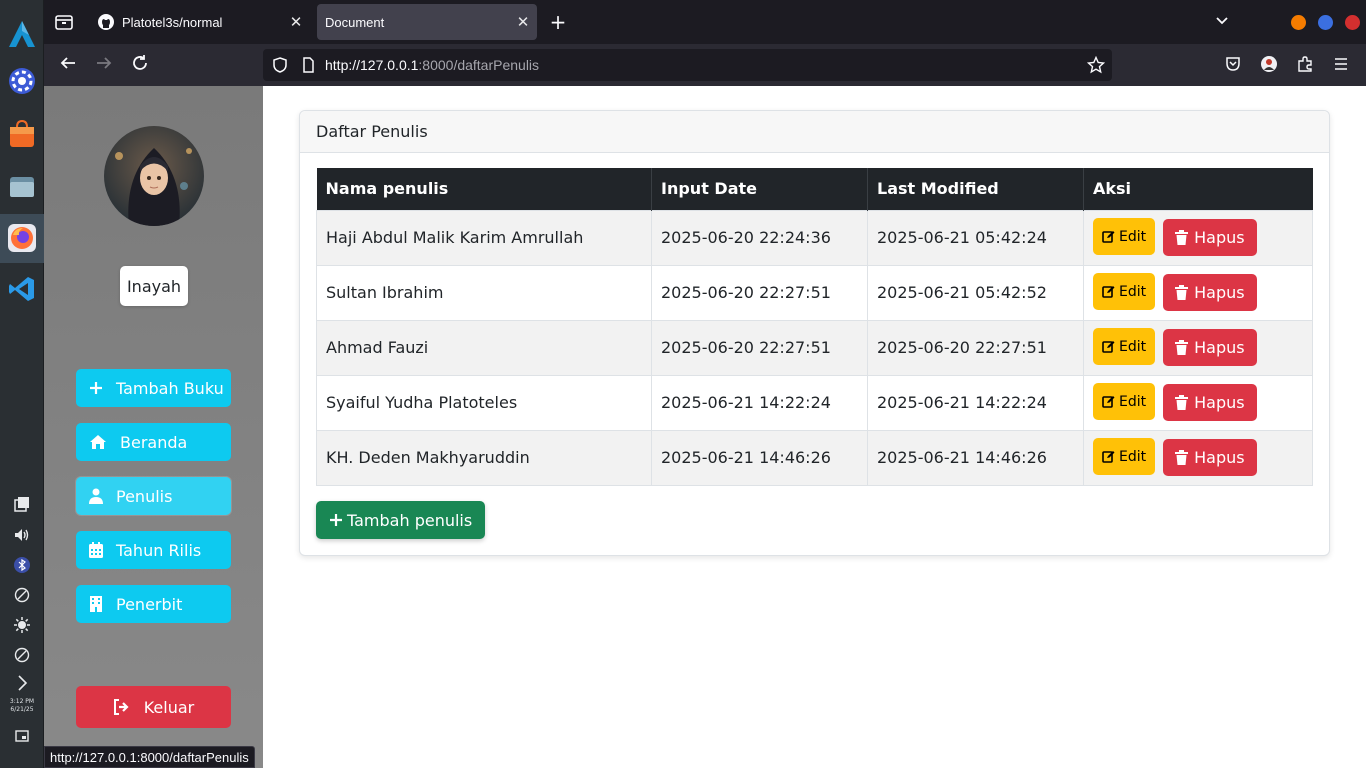 Image resolution: width=1366 pixels, height=768 pixels. Describe the element at coordinates (22, 238) in the screenshot. I see `firefox-app-icon` at that location.